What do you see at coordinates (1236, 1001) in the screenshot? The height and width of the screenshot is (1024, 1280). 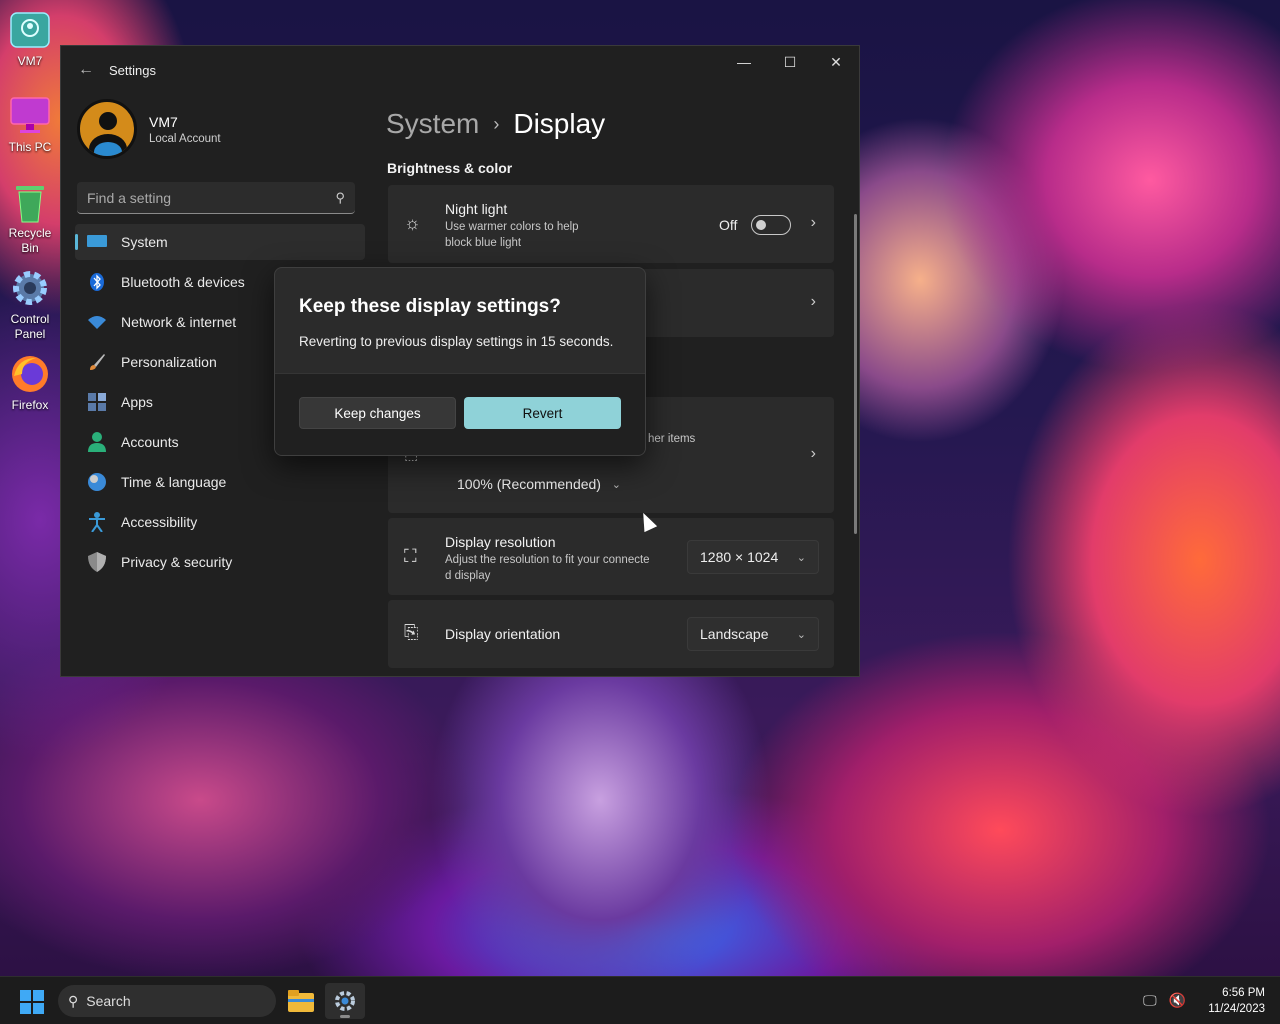 I see `clock: 6:56 PM 11/24/2023` at bounding box center [1236, 1001].